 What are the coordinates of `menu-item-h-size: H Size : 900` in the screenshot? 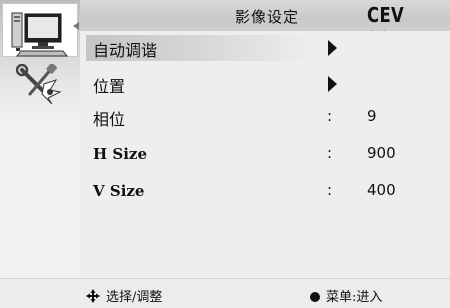 It's located at (265, 154).